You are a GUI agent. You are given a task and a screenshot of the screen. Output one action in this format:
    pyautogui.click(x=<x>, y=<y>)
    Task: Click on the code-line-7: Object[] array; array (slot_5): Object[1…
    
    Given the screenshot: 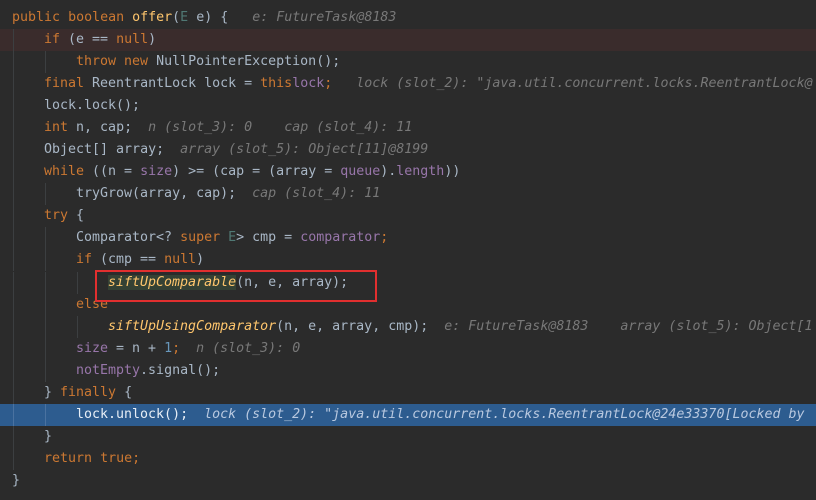 What is the action you would take?
    pyautogui.click(x=408, y=150)
    